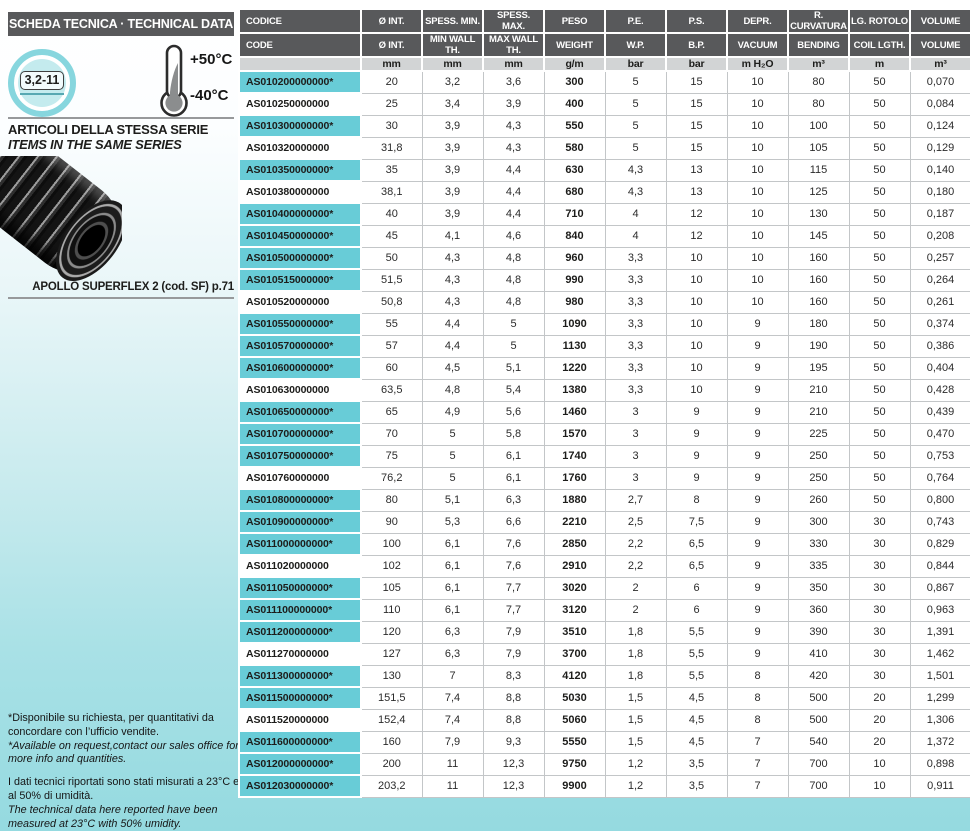 The width and height of the screenshot is (970, 831). What do you see at coordinates (604, 104) in the screenshot?
I see `table-row: AS010250000000 25 3,4 3,9 400 5 15 10 80 50 0,084` at bounding box center [604, 104].